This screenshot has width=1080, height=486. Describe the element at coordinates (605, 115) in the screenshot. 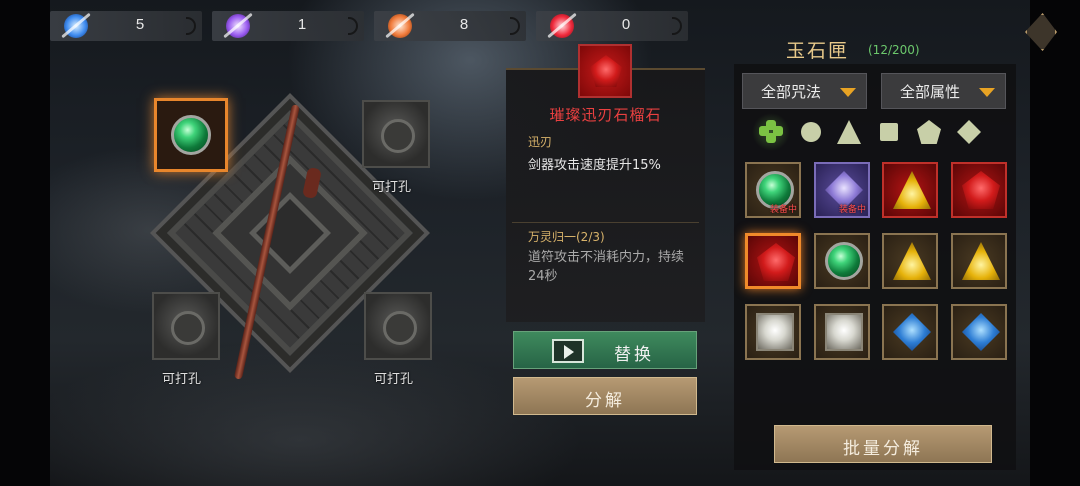

I see `gem-name: 璀璨迅刃石榴石` at that location.